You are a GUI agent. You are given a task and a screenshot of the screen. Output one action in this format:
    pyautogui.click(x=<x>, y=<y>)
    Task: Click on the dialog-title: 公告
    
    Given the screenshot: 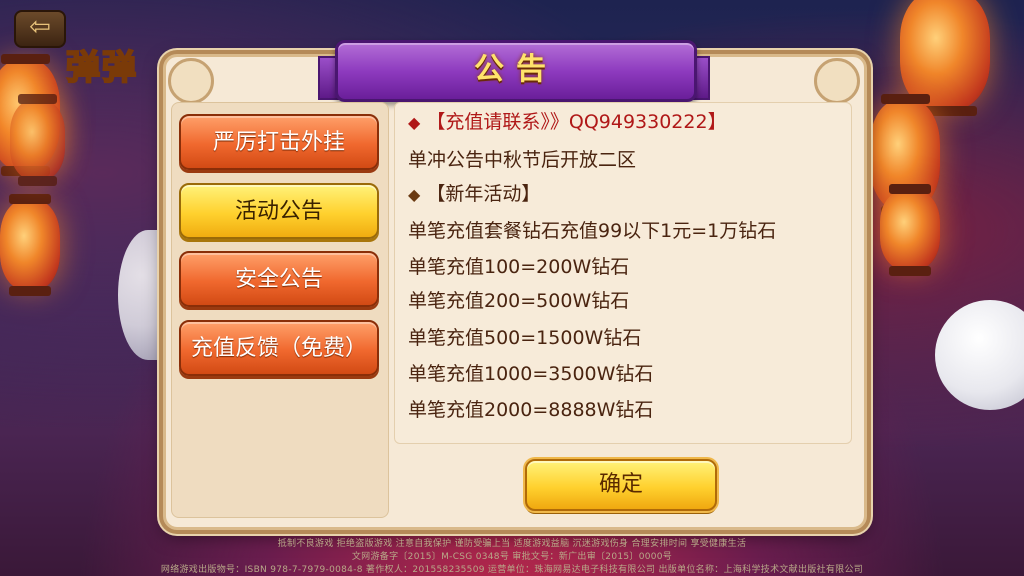 What is the action you would take?
    pyautogui.click(x=516, y=71)
    